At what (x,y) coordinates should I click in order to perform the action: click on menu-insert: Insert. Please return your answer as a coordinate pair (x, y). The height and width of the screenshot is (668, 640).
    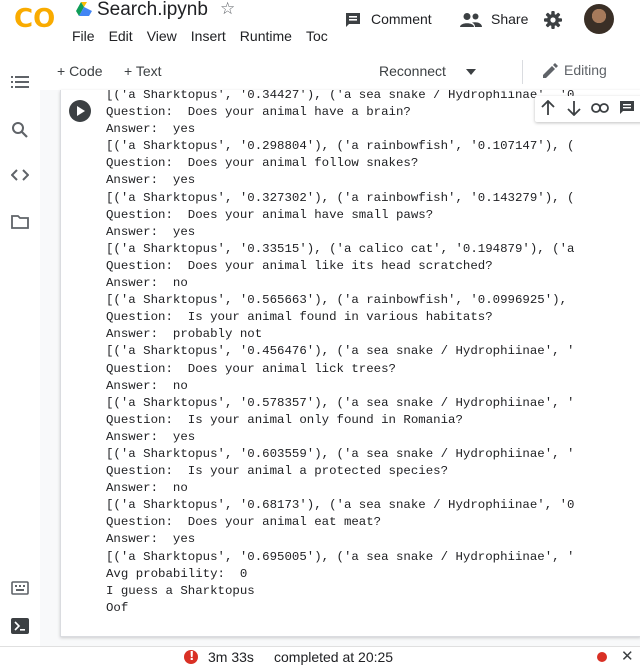
    Looking at the image, I should click on (208, 36).